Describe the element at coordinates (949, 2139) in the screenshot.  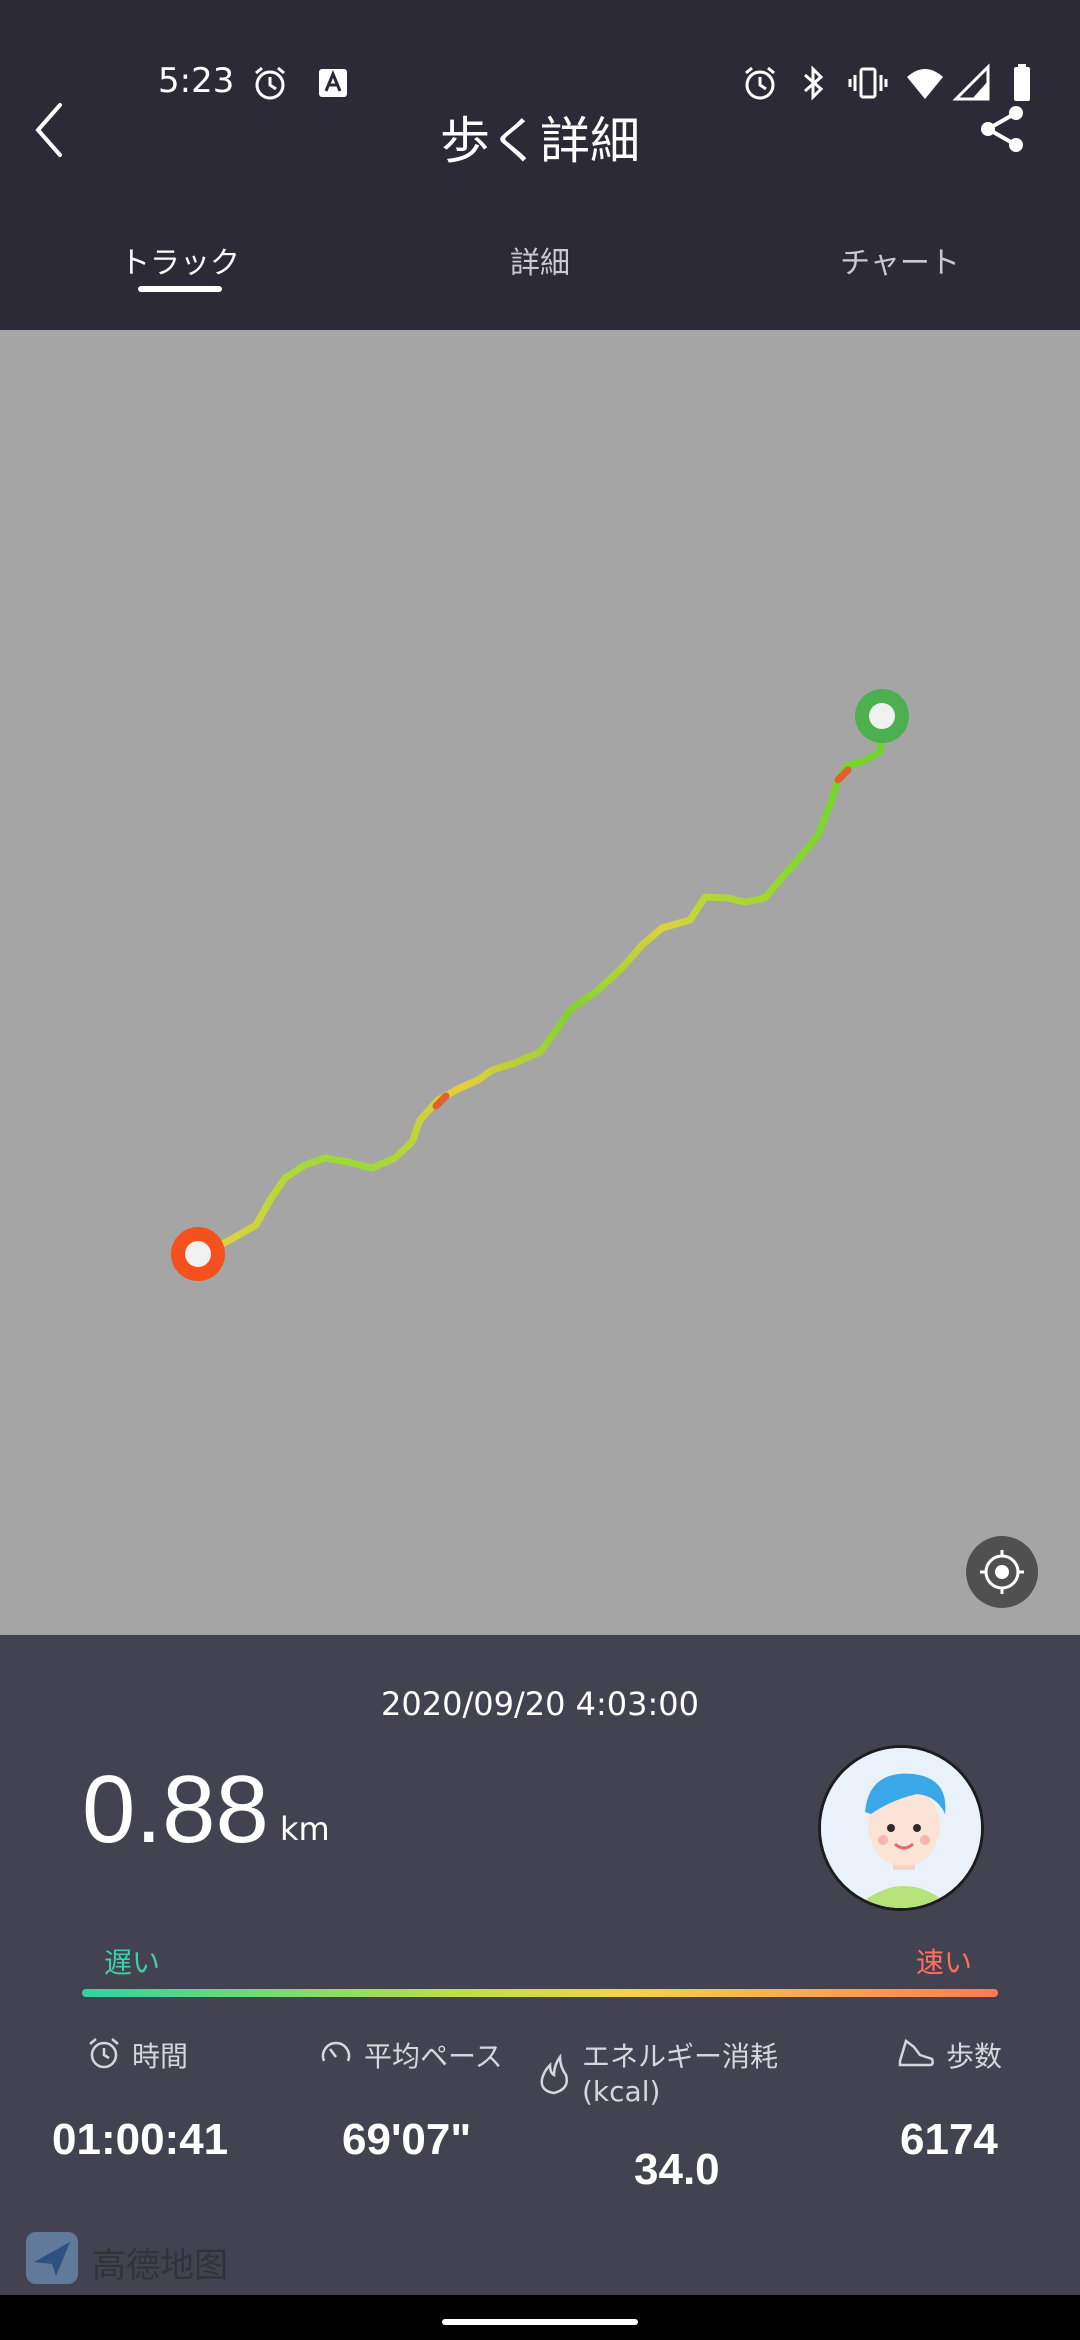
I see `stat-steps-value: 6174` at that location.